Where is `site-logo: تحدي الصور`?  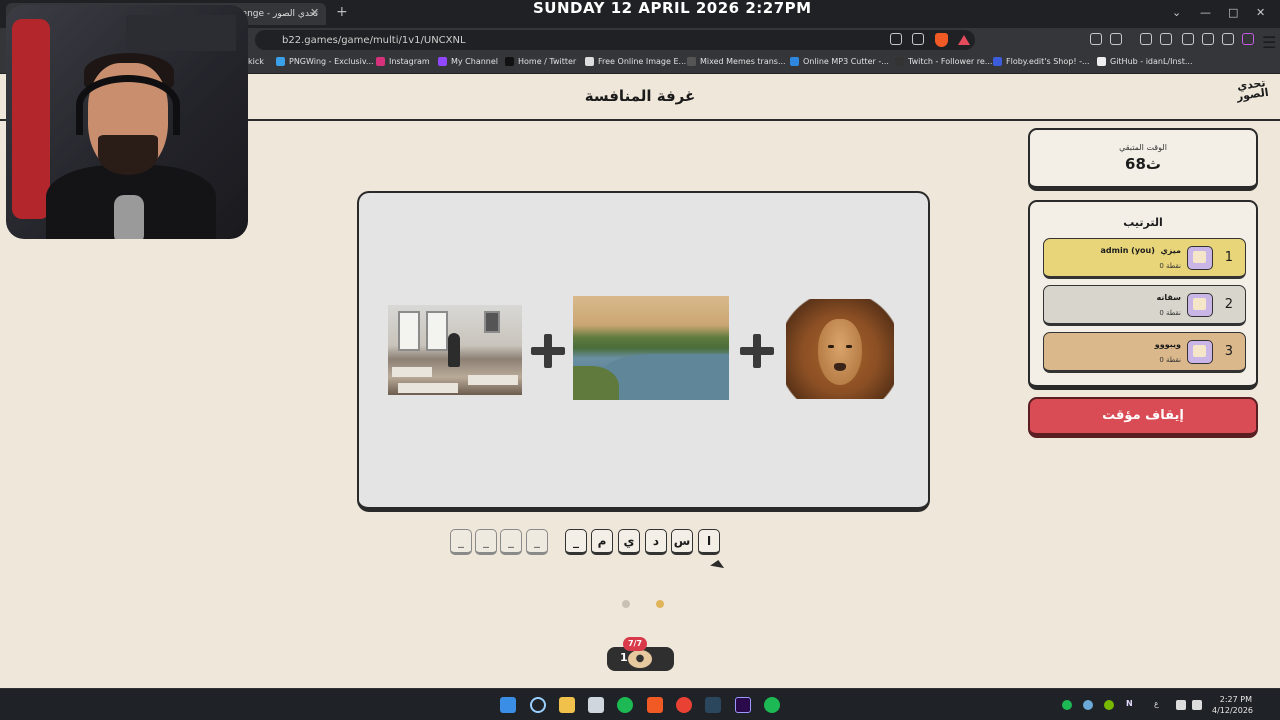
site-logo: تحدي الصور is located at coordinates (1252, 89).